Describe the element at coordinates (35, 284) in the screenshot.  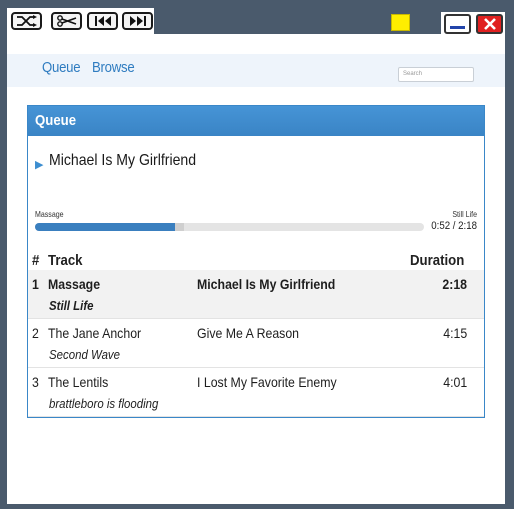
I see `track-number: 1` at that location.